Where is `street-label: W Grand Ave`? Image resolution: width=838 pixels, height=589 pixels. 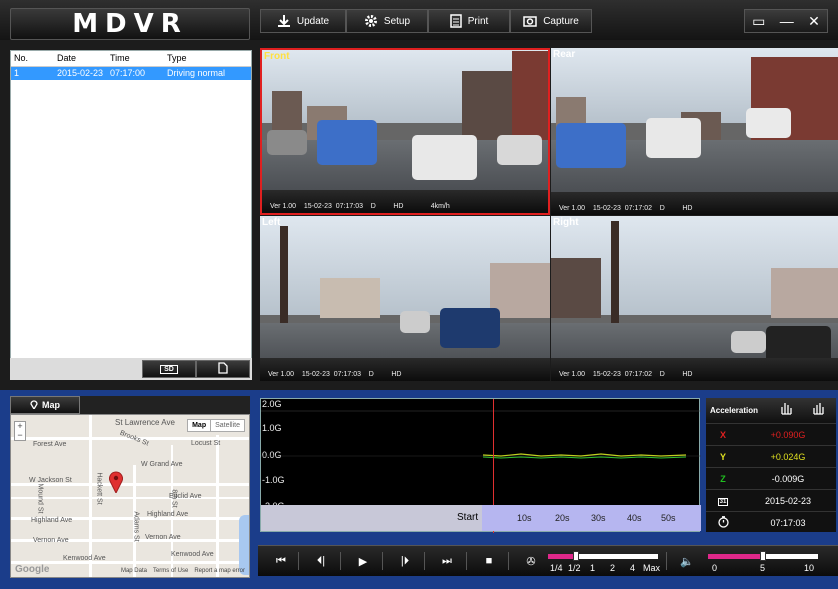 street-label: W Grand Ave is located at coordinates (162, 464).